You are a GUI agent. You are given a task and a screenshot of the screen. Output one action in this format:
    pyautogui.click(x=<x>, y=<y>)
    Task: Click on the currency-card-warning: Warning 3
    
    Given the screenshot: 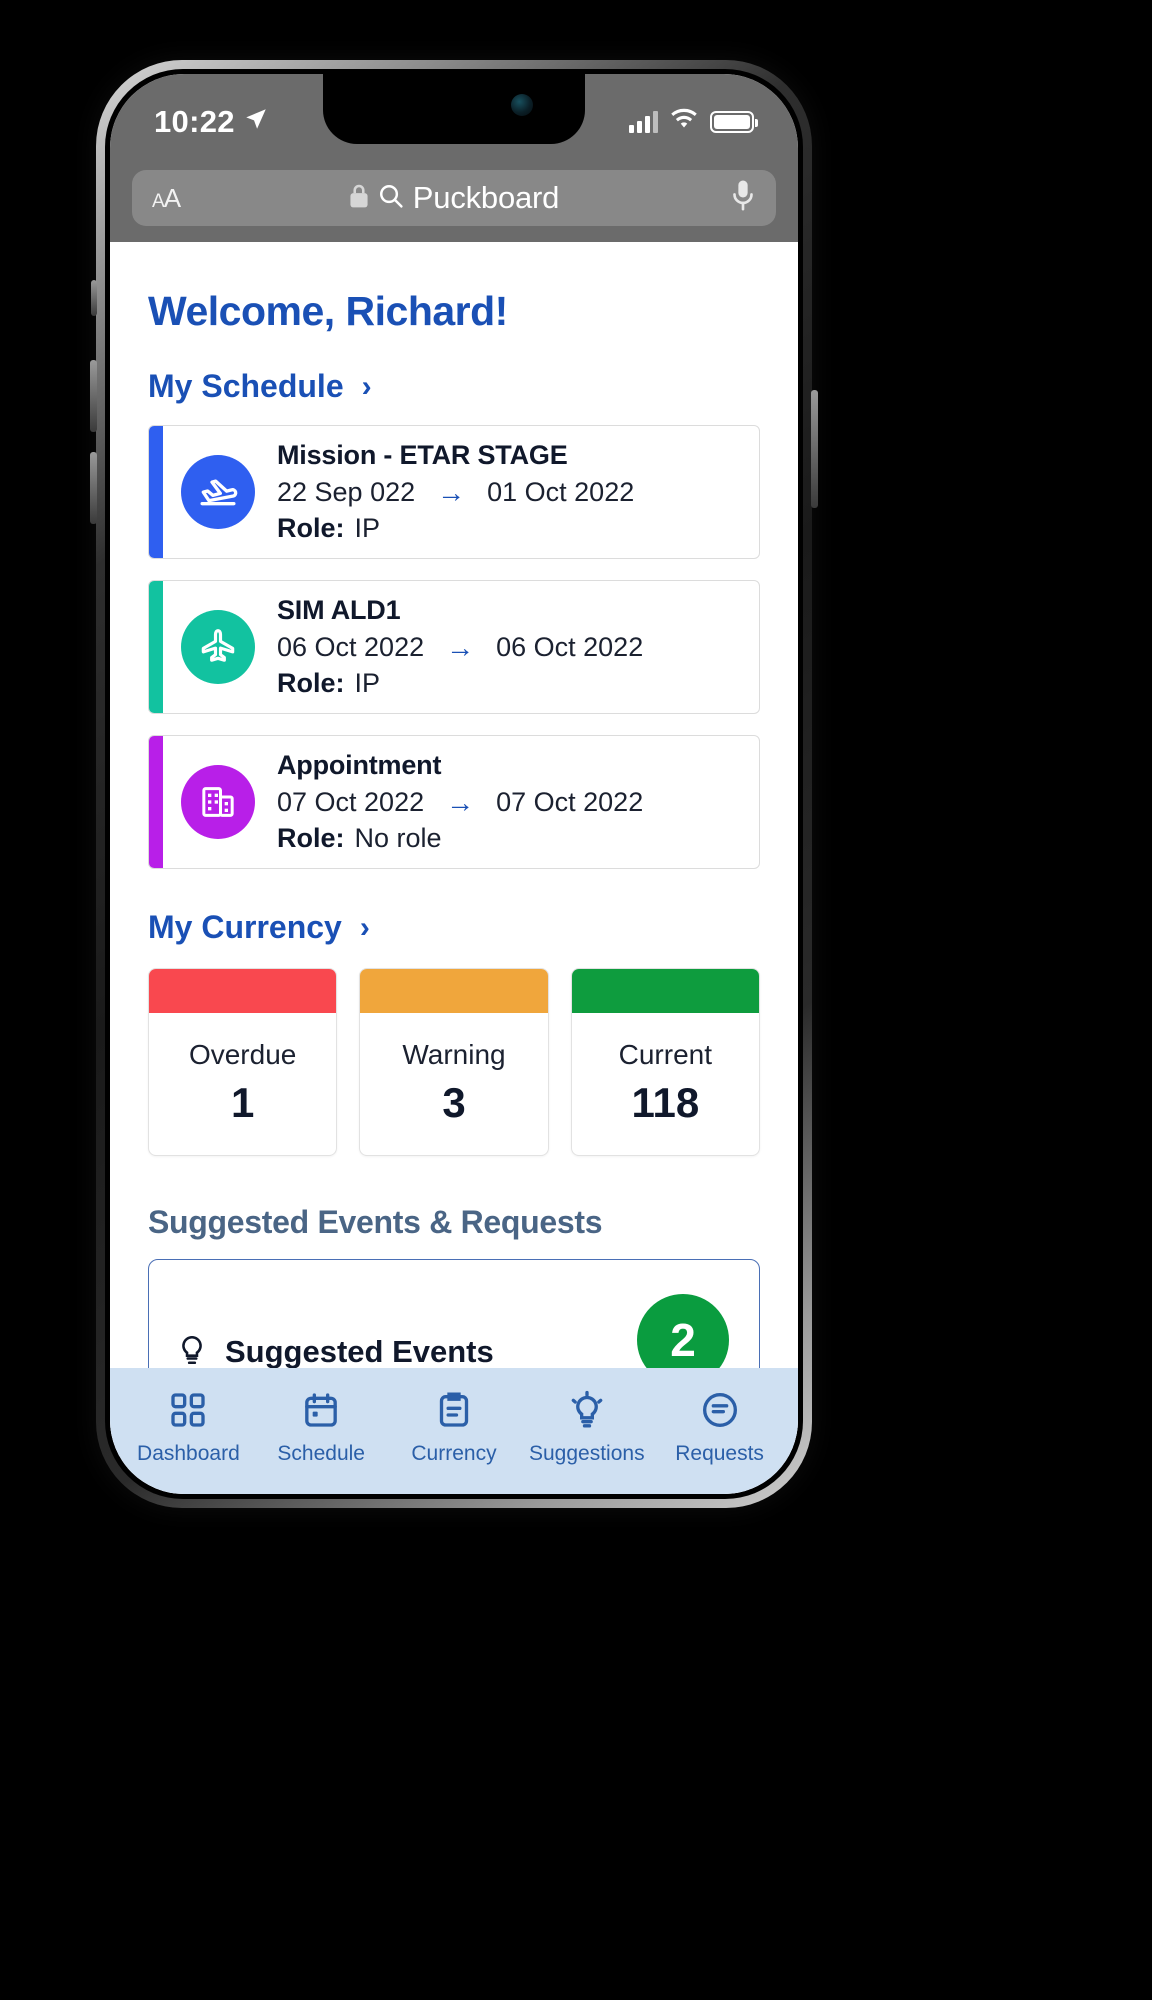 What is the action you would take?
    pyautogui.click(x=454, y=1062)
    